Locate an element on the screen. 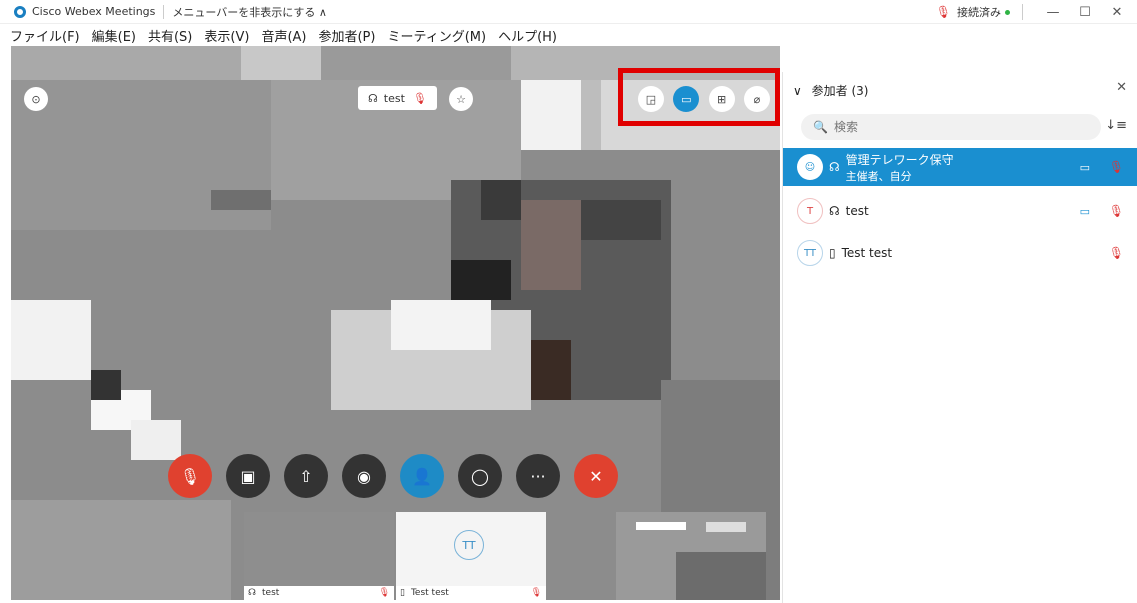  highlight-box is located at coordinates (699, 97).